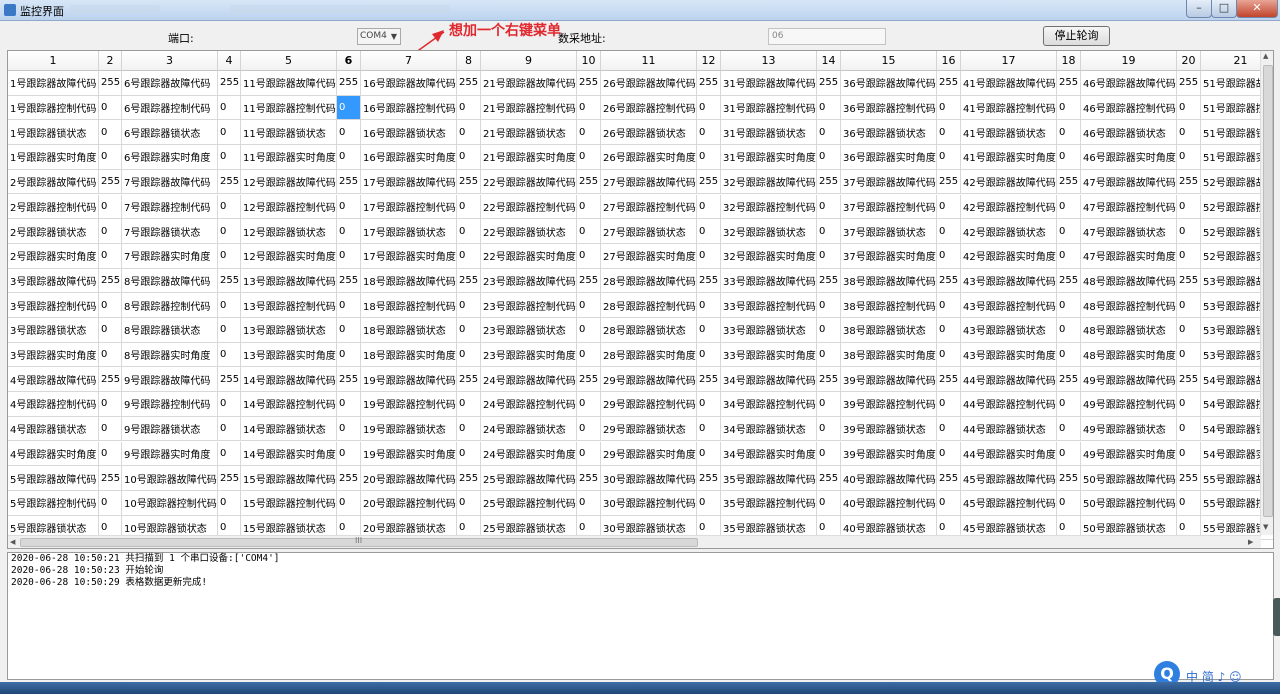  What do you see at coordinates (409, 256) in the screenshot?
I see `table-cell: 17号跟踪器实时角度` at bounding box center [409, 256].